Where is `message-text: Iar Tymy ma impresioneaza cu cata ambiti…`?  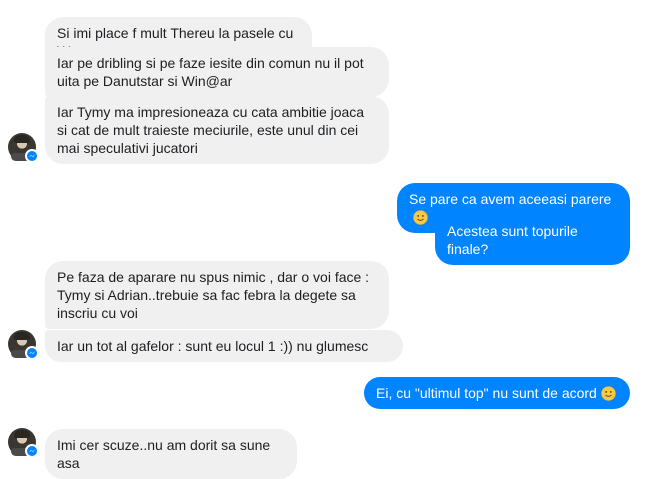 message-text: Iar Tymy ma impresioneaza cu cata ambiti… is located at coordinates (211, 130).